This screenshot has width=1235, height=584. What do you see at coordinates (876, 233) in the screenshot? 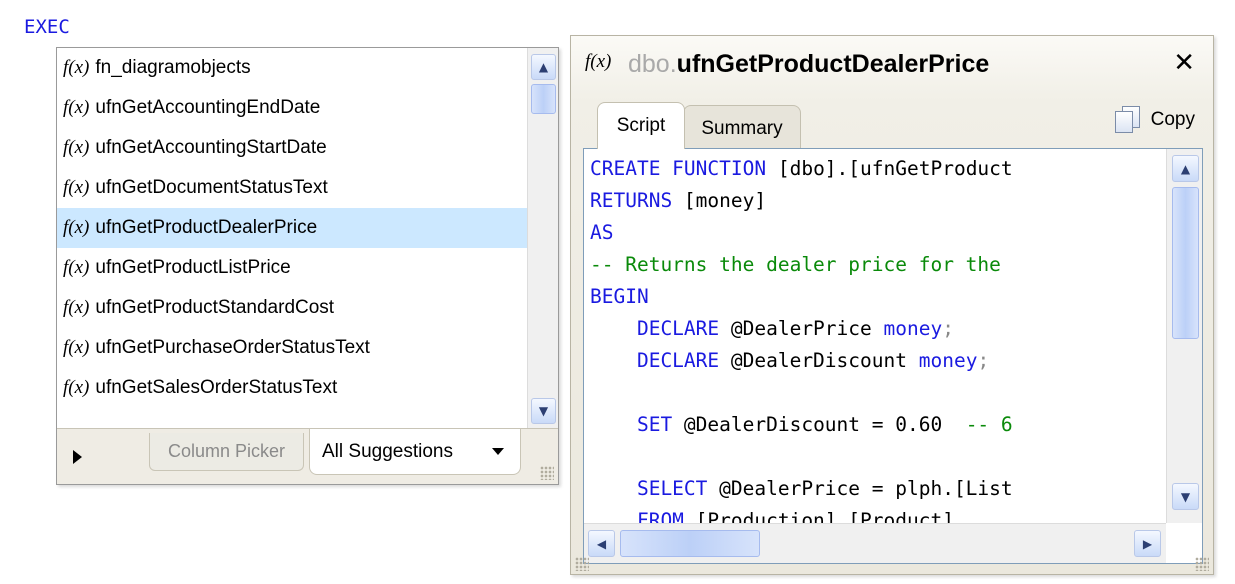
I see `code-line: AS` at bounding box center [876, 233].